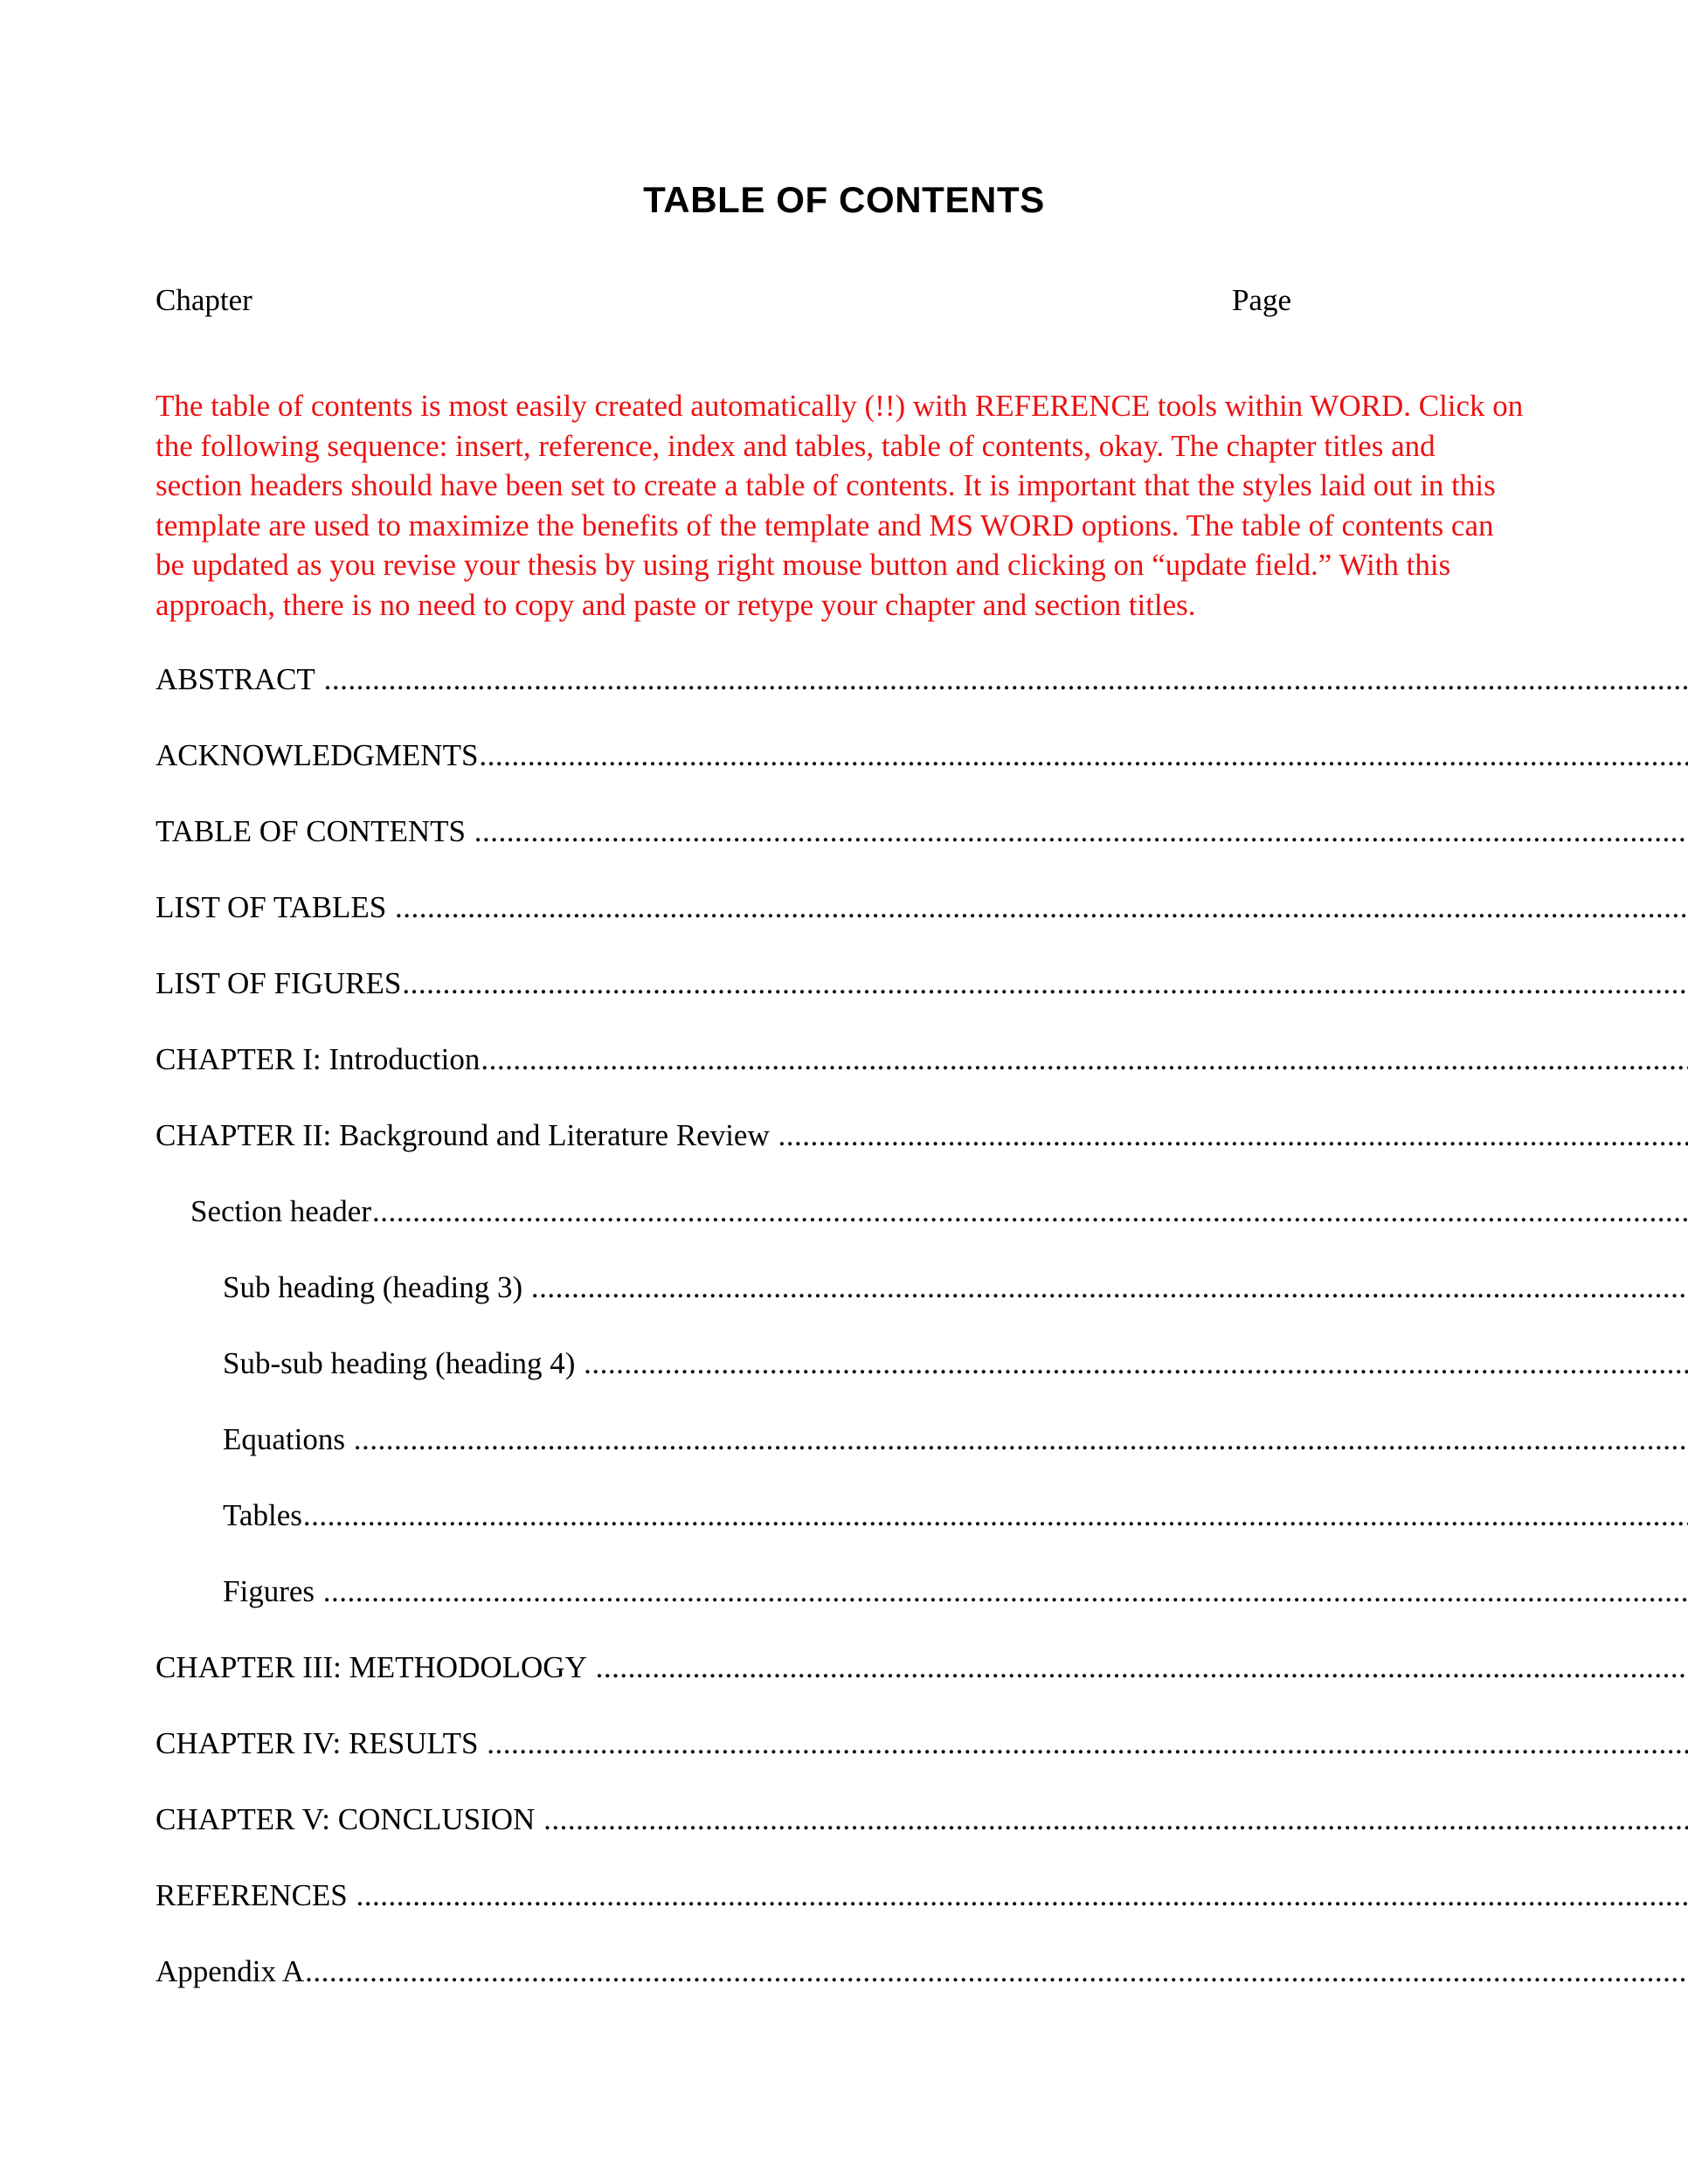  What do you see at coordinates (279, 983) in the screenshot?
I see `toc-entry-label: LIST OF FIGURES` at bounding box center [279, 983].